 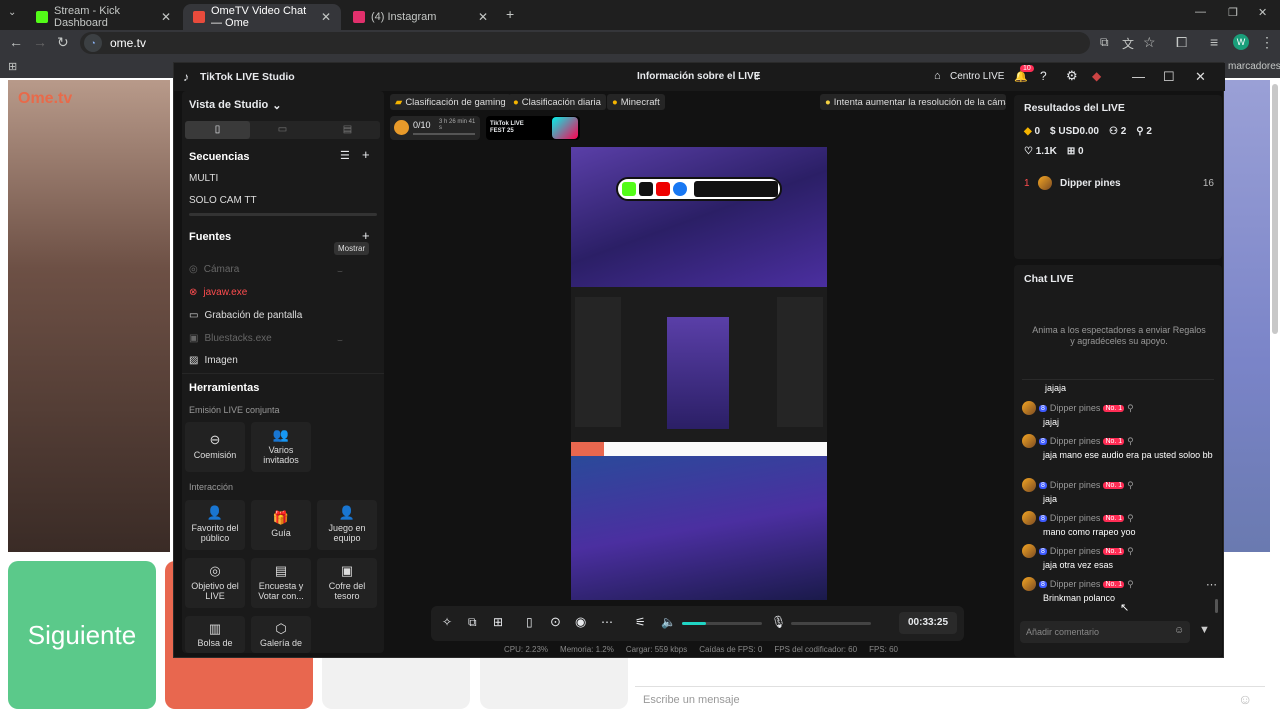 What do you see at coordinates (420, 17) in the screenshot?
I see `tab-instagram: (4) Instagram ✕` at bounding box center [420, 17].